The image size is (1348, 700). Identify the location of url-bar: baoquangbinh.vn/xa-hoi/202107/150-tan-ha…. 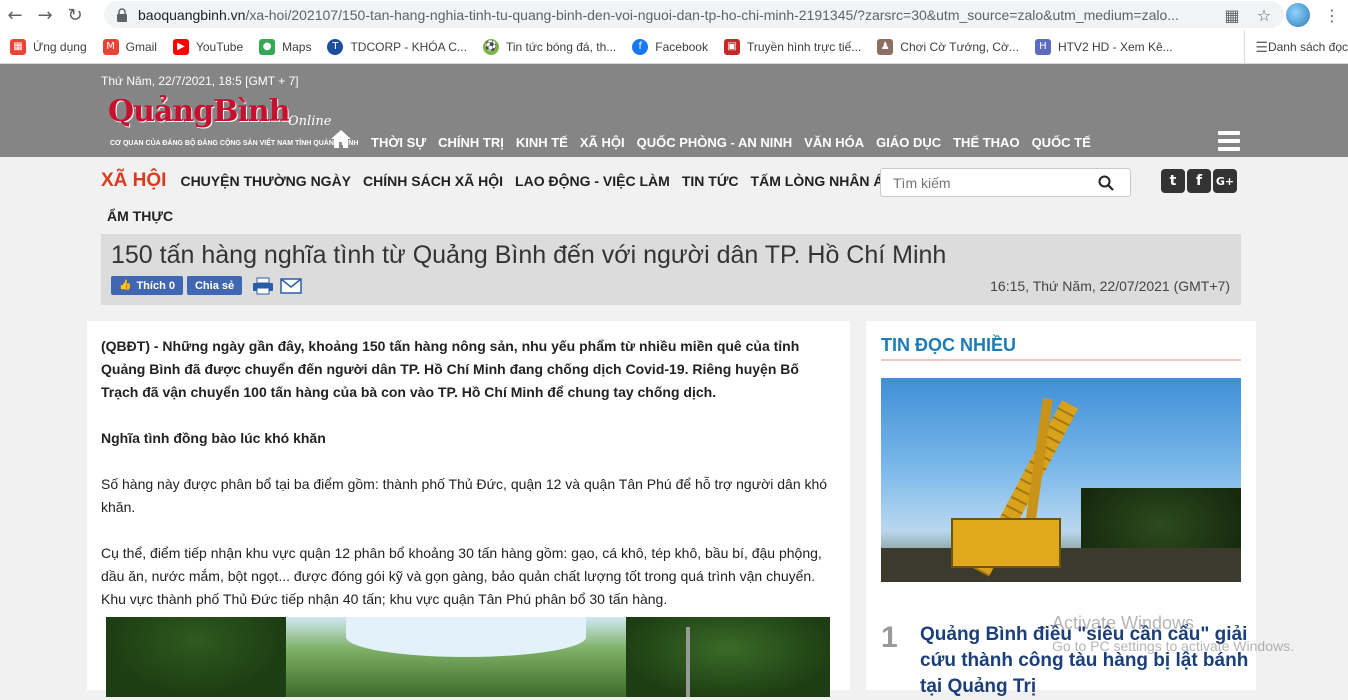
(694, 14).